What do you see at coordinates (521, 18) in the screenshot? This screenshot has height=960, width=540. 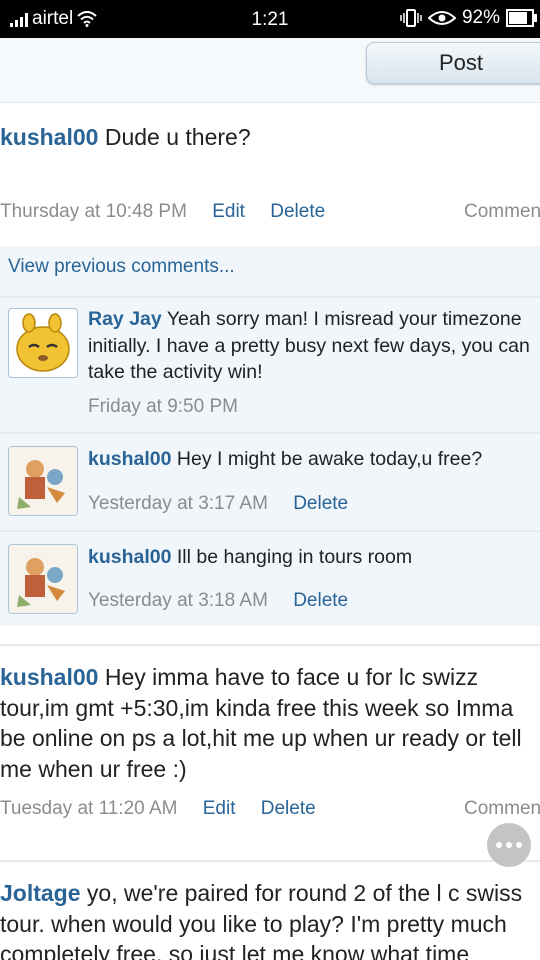 I see `battery-icon` at bounding box center [521, 18].